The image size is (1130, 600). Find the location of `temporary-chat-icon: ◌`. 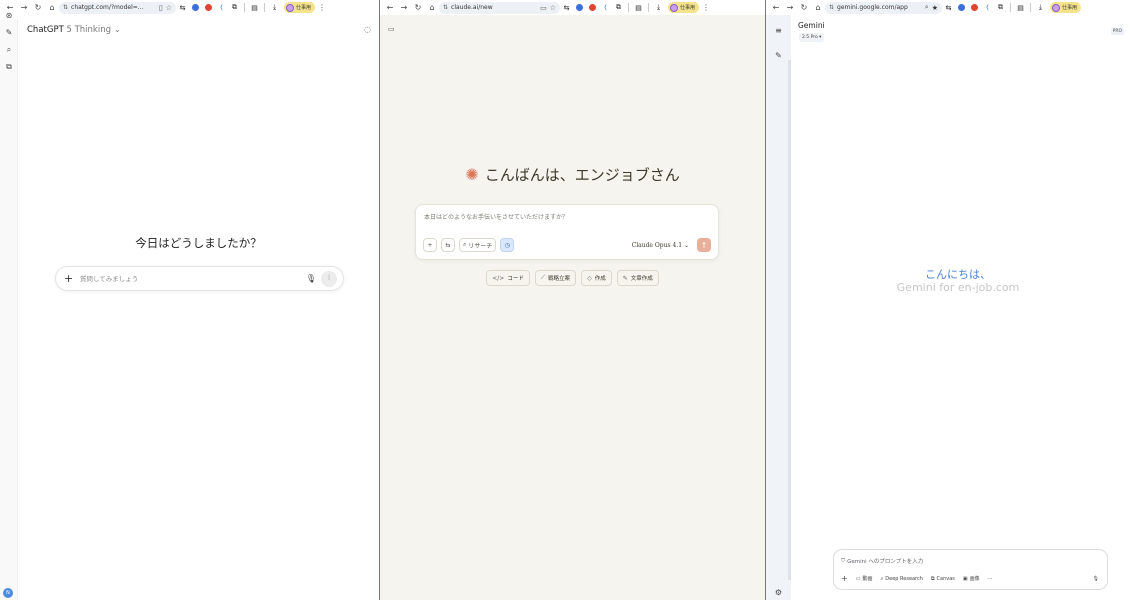

temporary-chat-icon: ◌ is located at coordinates (367, 29).